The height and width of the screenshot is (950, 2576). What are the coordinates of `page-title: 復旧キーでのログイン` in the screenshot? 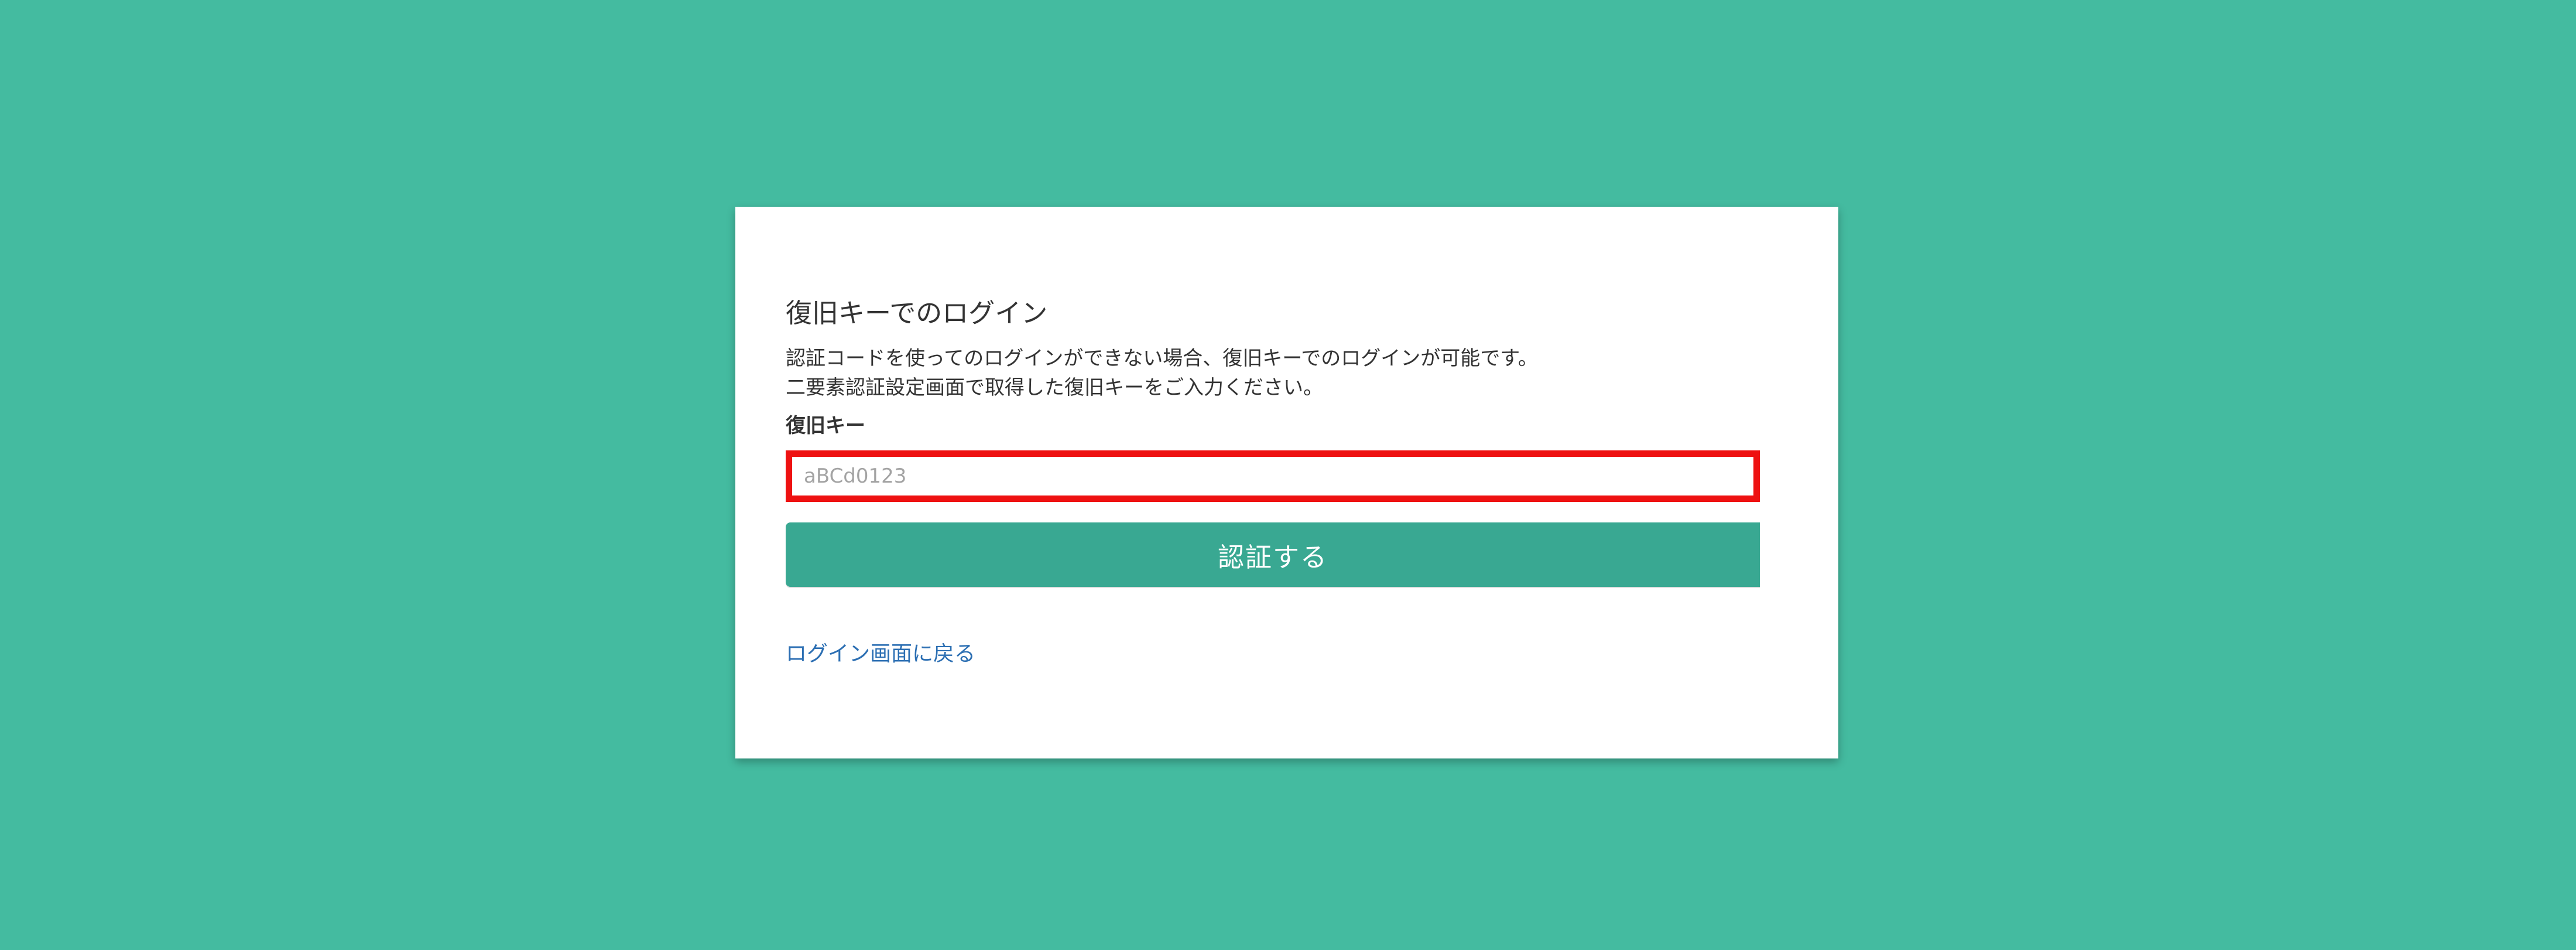 It's located at (917, 313).